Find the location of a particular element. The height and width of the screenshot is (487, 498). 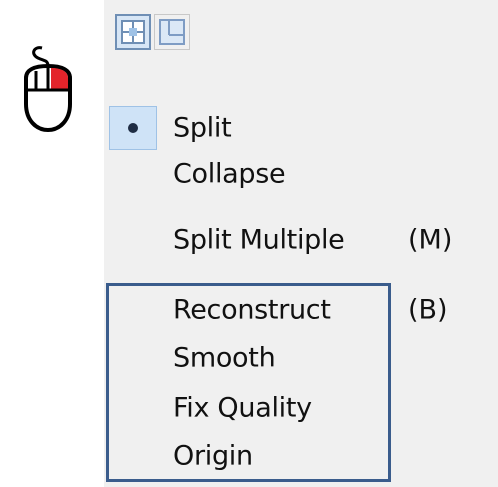

menu-item-label: Split is located at coordinates (202, 128).